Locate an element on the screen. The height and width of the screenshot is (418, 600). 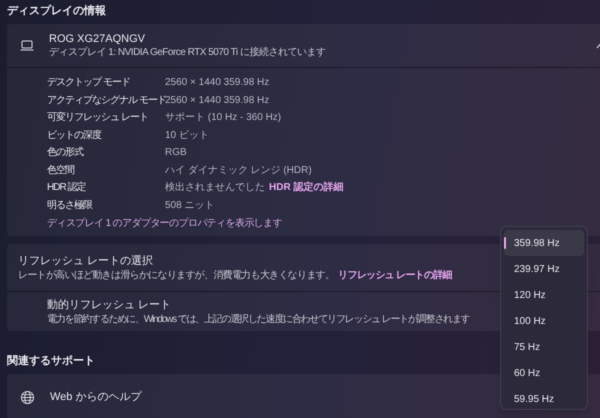
detail-label: 明るさ極限 is located at coordinates (70, 205).